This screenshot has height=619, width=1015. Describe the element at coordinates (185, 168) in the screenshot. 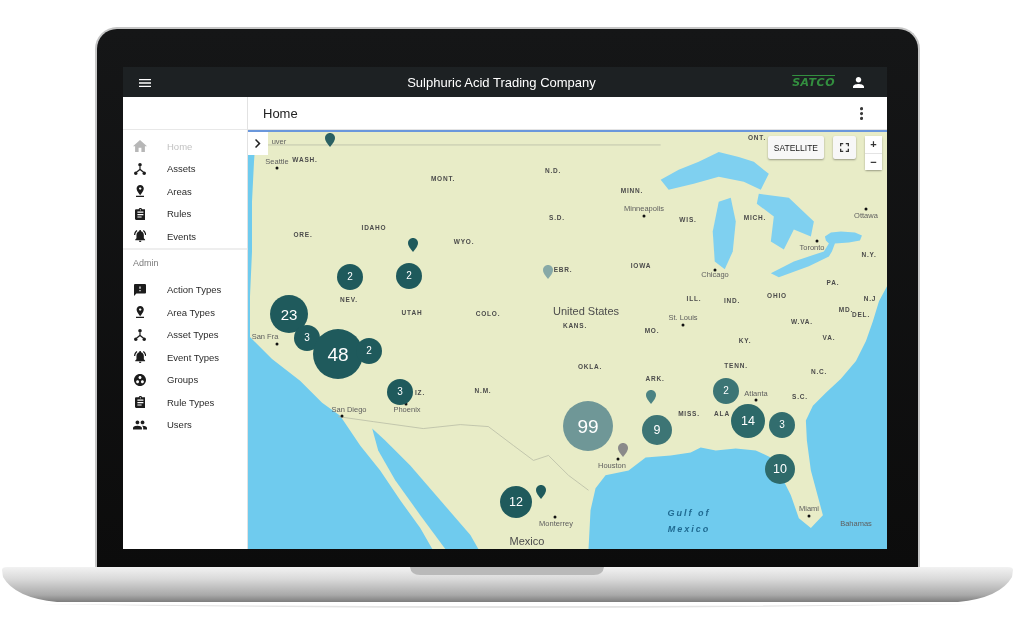

I see `nav-item: Assets` at that location.